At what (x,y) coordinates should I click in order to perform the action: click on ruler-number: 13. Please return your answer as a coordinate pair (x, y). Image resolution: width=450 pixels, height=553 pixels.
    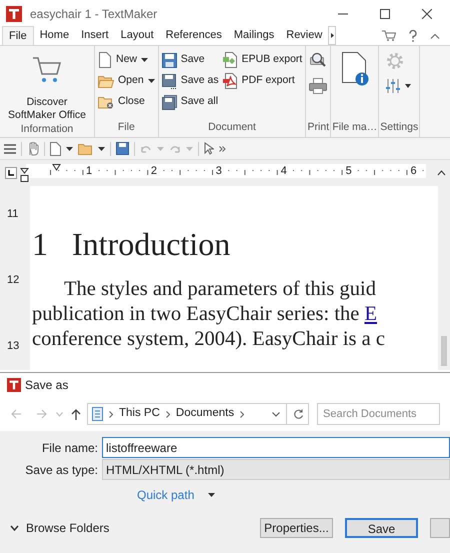
    Looking at the image, I should click on (13, 346).